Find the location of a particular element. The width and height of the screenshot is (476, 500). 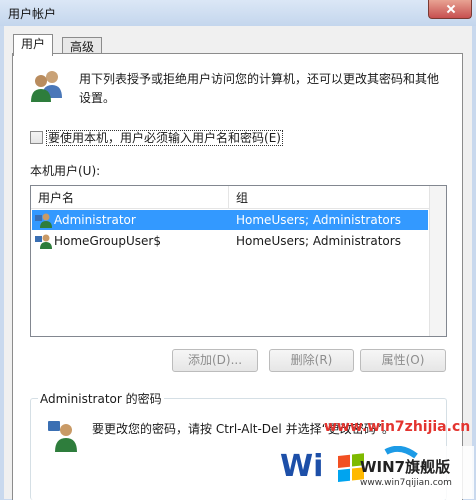

users-icon is located at coordinates (46, 86).